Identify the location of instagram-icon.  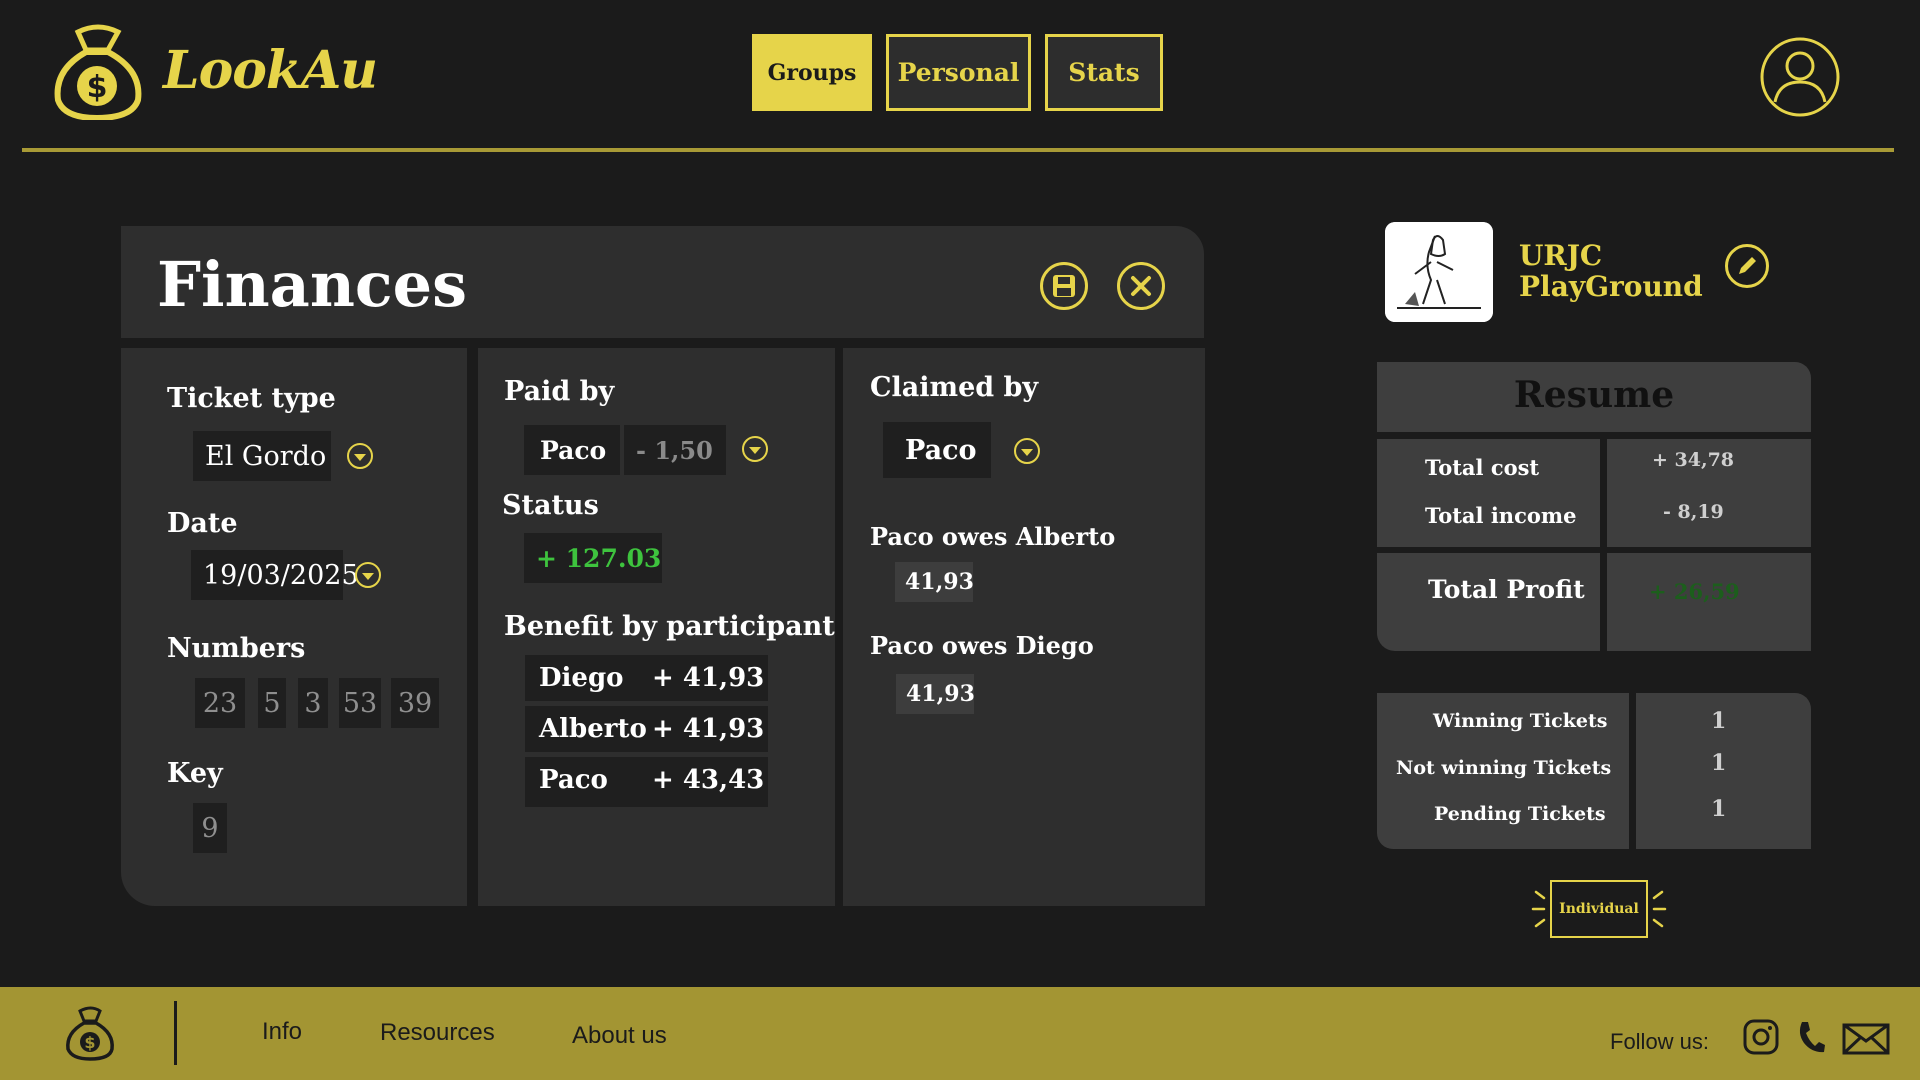
(1761, 1037).